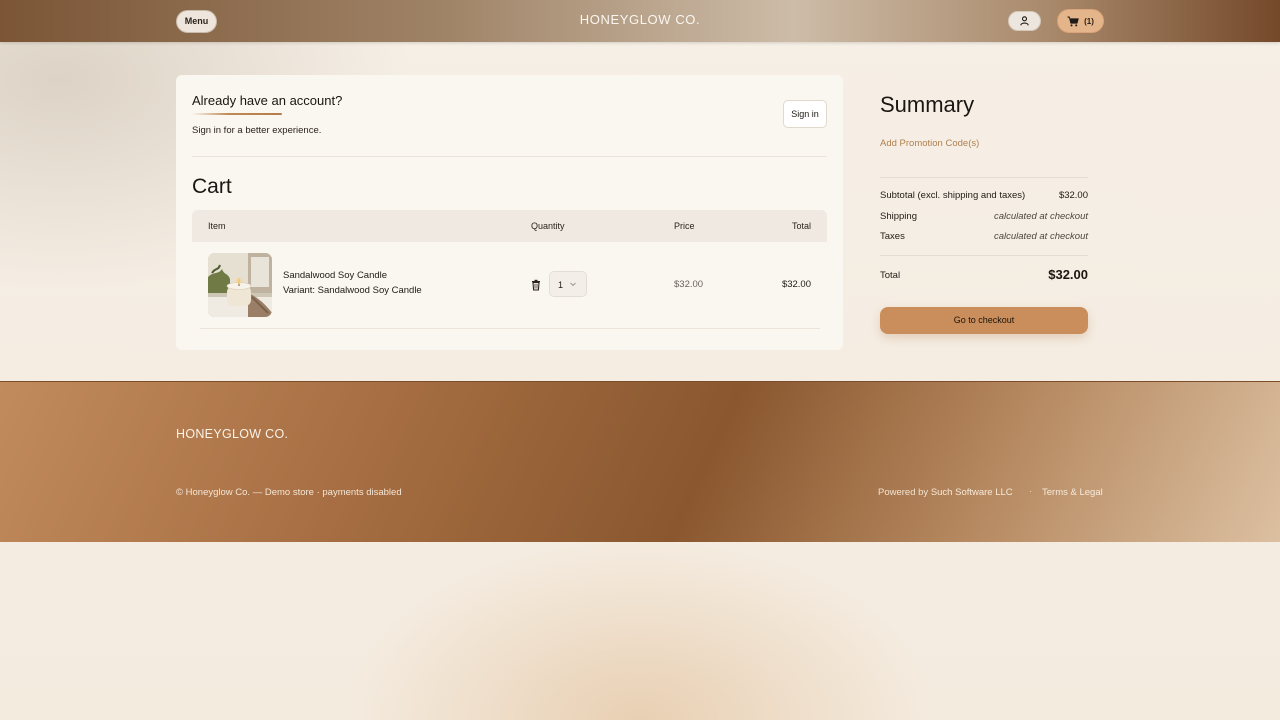 The image size is (1280, 720). What do you see at coordinates (267, 100) in the screenshot?
I see `account-heading: Already have an account?` at bounding box center [267, 100].